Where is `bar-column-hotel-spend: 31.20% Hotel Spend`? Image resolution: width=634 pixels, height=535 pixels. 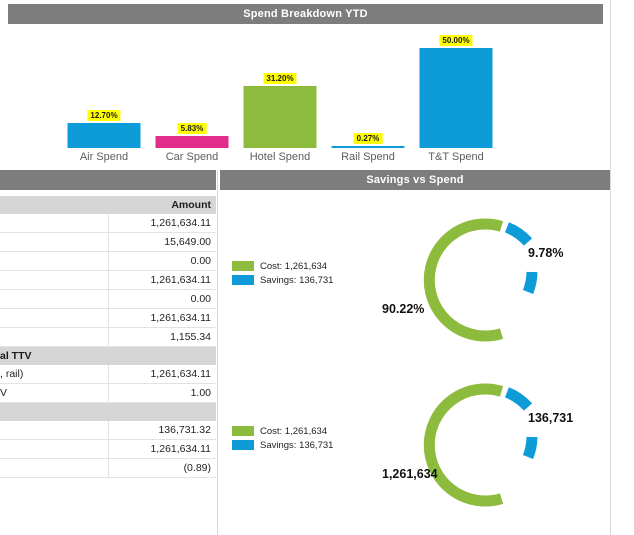 bar-column-hotel-spend: 31.20% Hotel Spend is located at coordinates (280, 100).